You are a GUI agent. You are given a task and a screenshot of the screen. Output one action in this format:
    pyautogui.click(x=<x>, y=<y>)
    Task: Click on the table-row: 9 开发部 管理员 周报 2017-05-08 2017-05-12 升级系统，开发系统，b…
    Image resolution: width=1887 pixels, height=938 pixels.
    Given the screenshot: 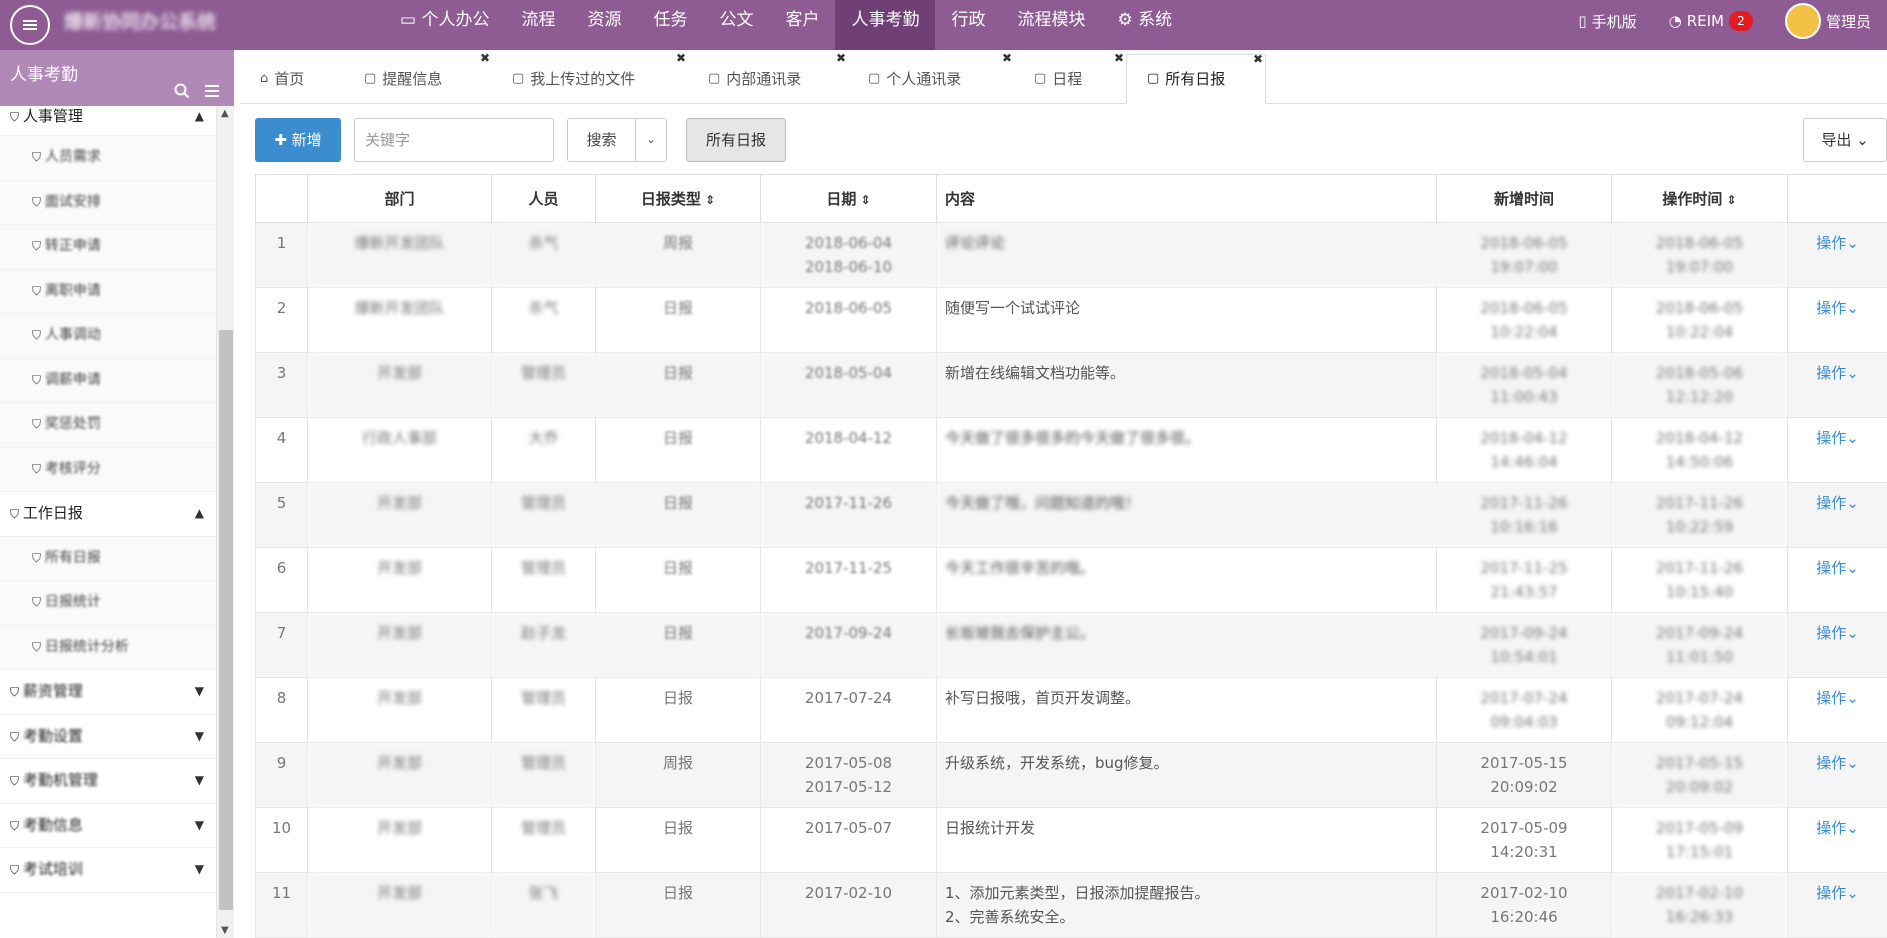 What is the action you would take?
    pyautogui.click(x=1071, y=775)
    